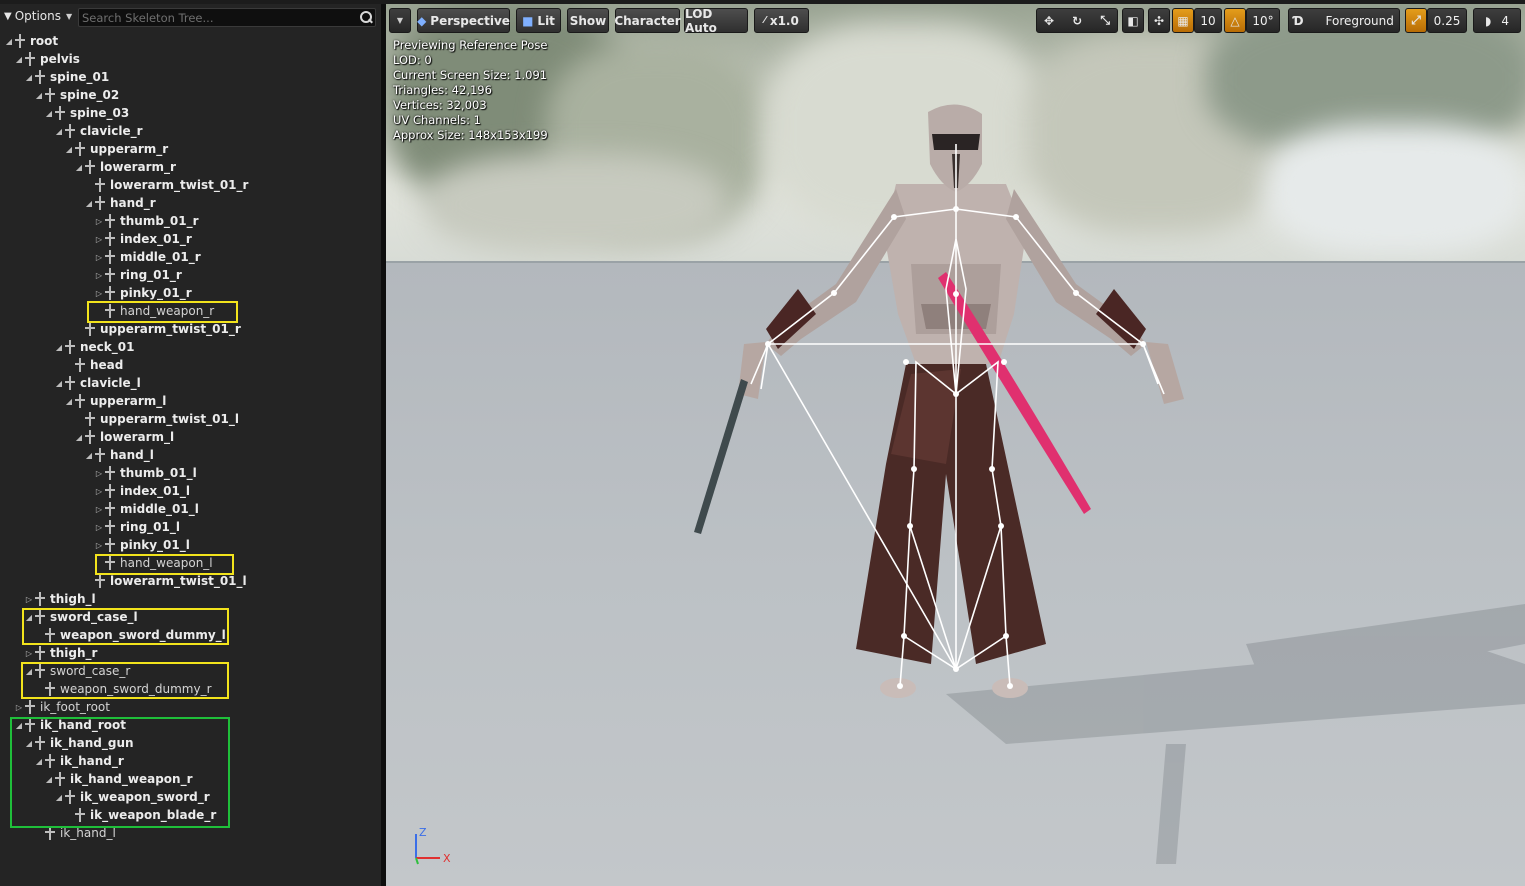  I want to click on tree-row: ▷ middle_01_r, so click(190, 257).